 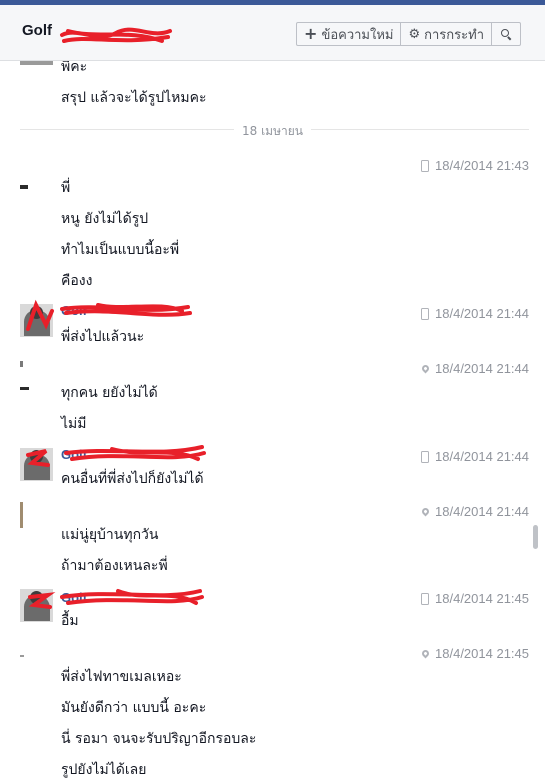 I want to click on avatar-fragment, so click(x=24, y=388).